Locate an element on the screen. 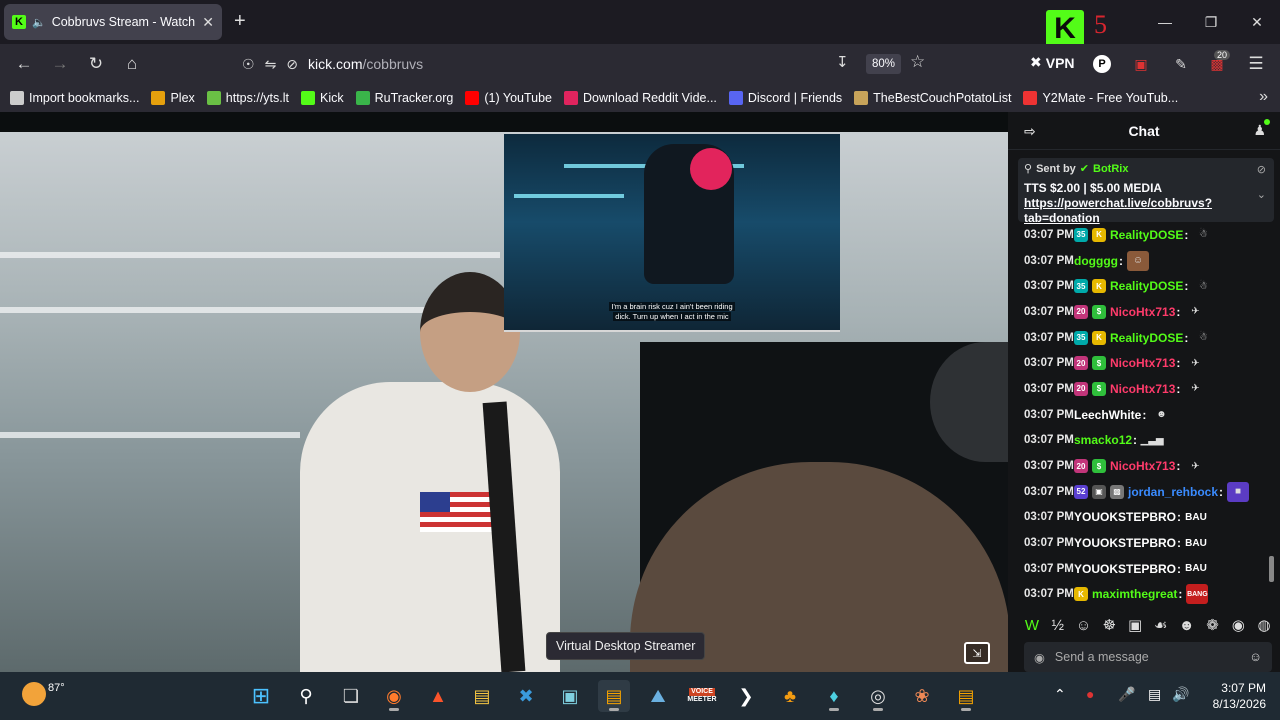  quick-emote: ▣ is located at coordinates (1135, 625).